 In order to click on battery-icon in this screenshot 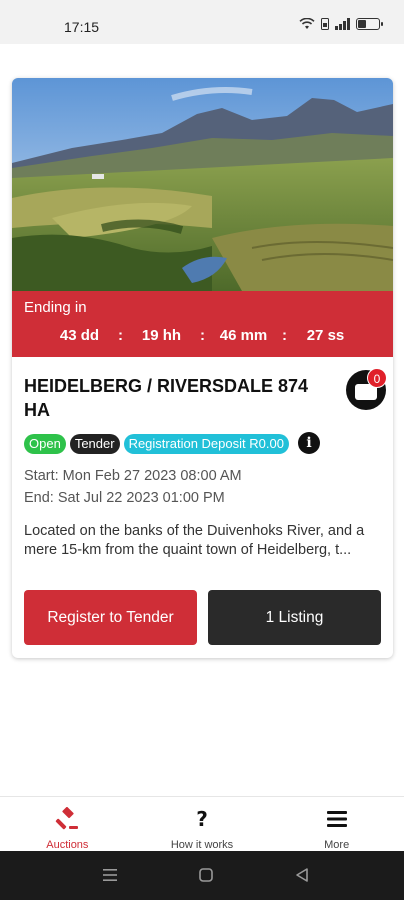, I will do `click(369, 24)`.